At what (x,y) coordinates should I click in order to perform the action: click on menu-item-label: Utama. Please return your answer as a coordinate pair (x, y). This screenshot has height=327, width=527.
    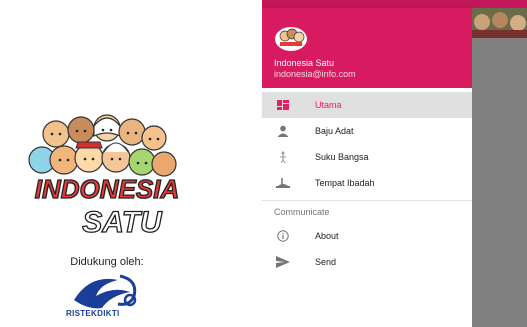
    Looking at the image, I should click on (328, 105).